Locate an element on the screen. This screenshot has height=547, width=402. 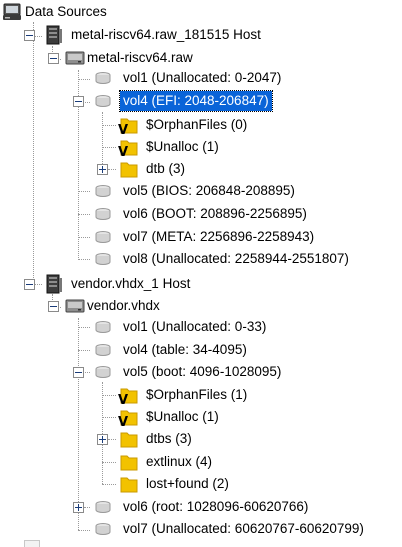
tree-node-volume: vol4 (table: 34-4095) is located at coordinates (201, 350).